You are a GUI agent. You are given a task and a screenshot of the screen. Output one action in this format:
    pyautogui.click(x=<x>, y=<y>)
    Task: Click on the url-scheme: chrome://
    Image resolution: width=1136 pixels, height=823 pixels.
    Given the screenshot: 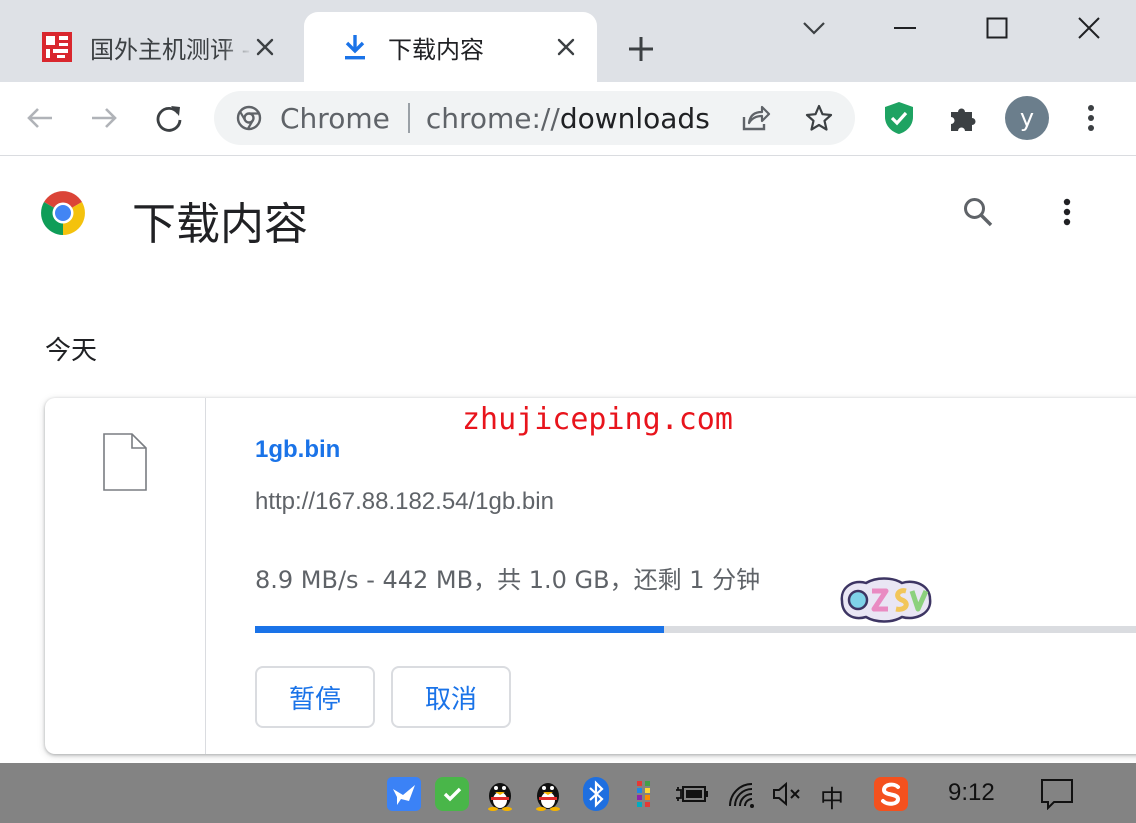 What is the action you would take?
    pyautogui.click(x=492, y=118)
    